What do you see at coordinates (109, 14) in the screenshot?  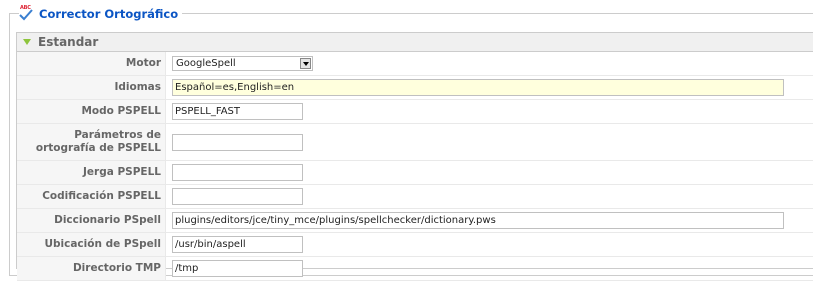 I see `fieldset-title: Corrector Ortográfico` at bounding box center [109, 14].